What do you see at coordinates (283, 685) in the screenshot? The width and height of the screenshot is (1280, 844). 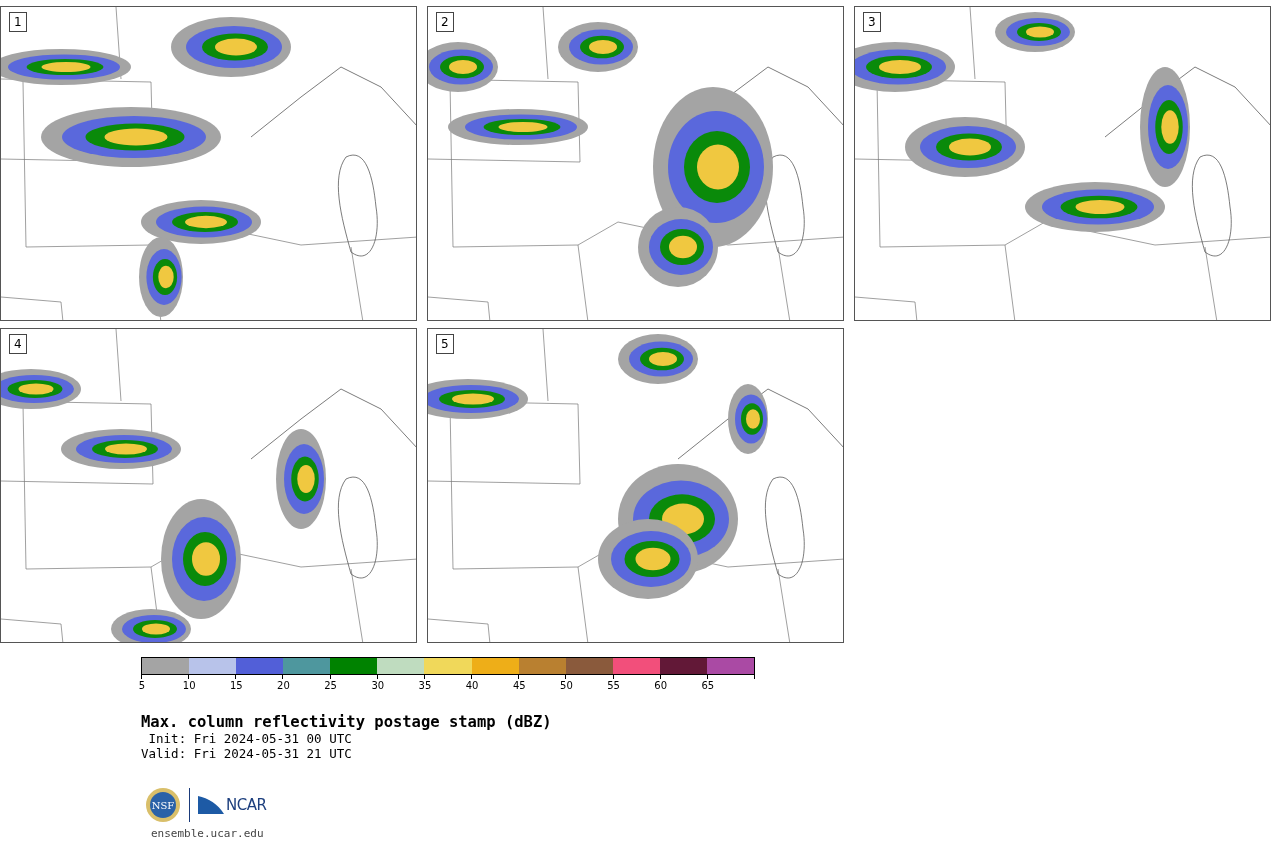 I see `scale-label: 20` at bounding box center [283, 685].